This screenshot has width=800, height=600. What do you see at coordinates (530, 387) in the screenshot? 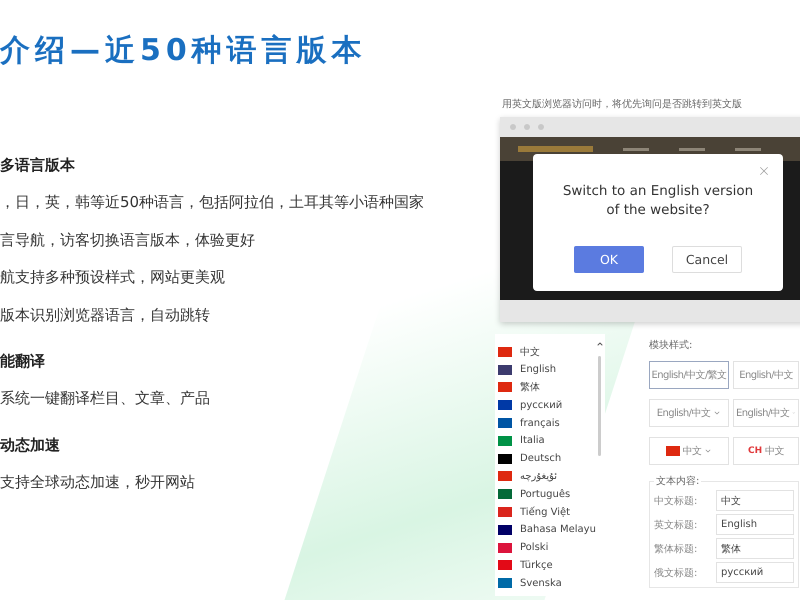
I see `language-option: 繁体` at bounding box center [530, 387].